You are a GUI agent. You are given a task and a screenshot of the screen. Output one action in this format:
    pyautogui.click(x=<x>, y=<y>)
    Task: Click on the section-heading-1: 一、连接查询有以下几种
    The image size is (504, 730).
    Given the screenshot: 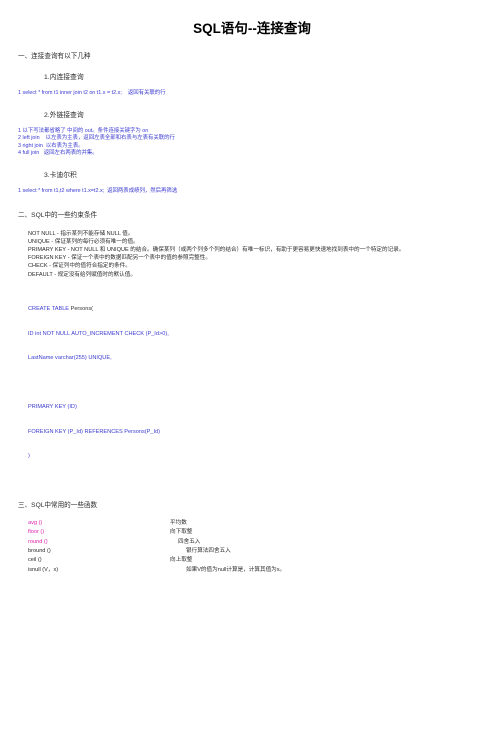 What is the action you would take?
    pyautogui.click(x=54, y=56)
    